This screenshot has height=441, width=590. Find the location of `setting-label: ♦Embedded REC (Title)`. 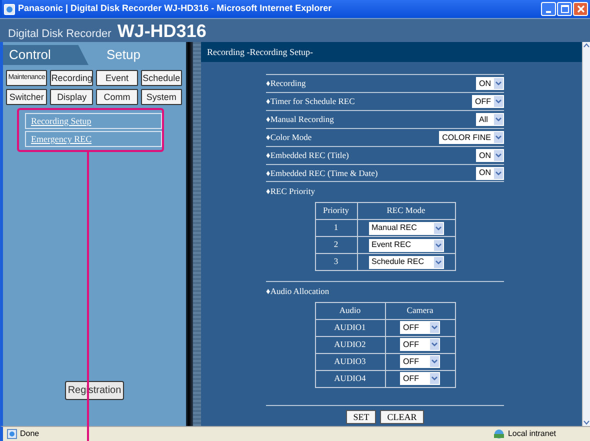

setting-label: ♦Embedded REC (Title) is located at coordinates (307, 155).